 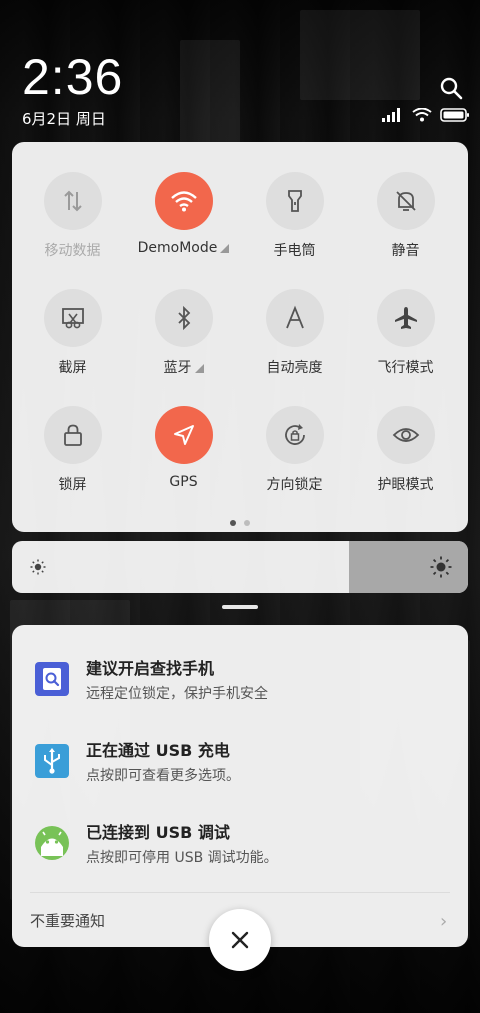 What do you see at coordinates (182, 858) in the screenshot?
I see `notification-text: 点按即可停用 USB 调试功能。` at bounding box center [182, 858].